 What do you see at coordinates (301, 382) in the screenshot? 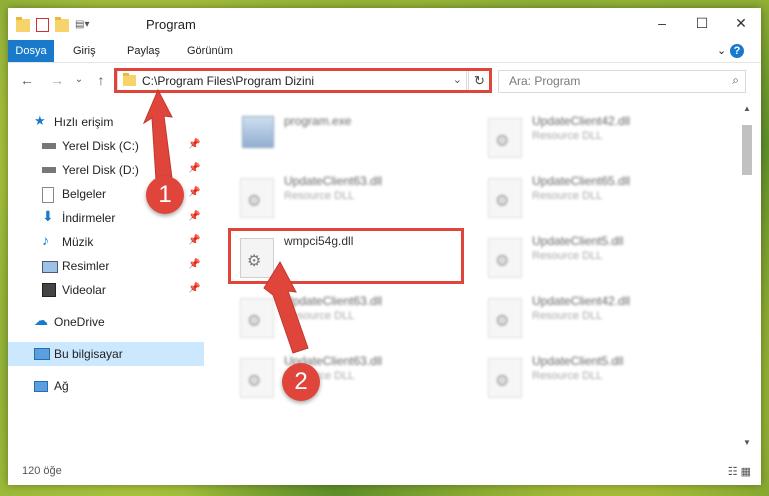
I see `step-badge-2: 2` at bounding box center [301, 382].